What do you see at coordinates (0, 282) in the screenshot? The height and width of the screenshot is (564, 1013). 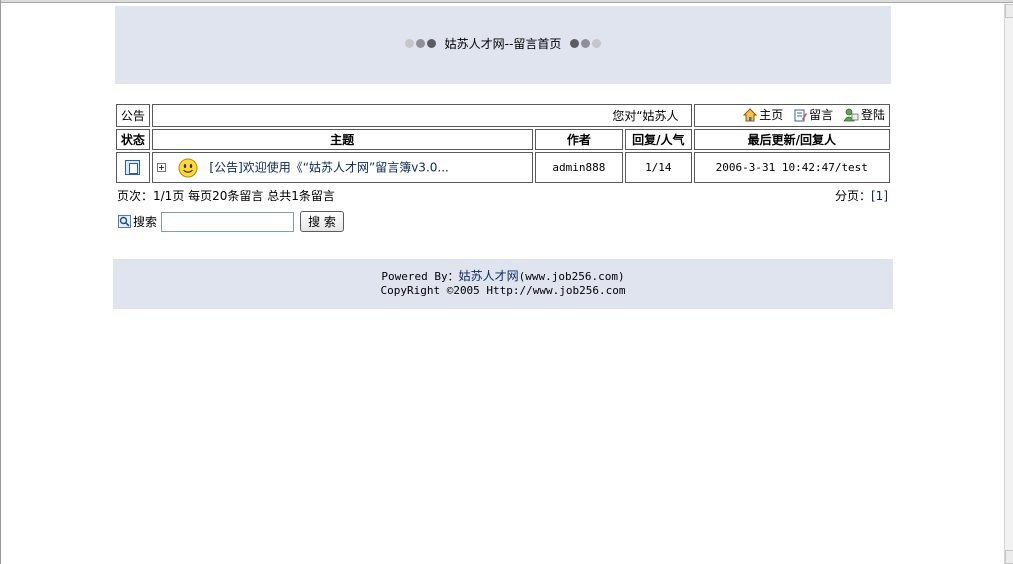 I see `window-left-border` at bounding box center [0, 282].